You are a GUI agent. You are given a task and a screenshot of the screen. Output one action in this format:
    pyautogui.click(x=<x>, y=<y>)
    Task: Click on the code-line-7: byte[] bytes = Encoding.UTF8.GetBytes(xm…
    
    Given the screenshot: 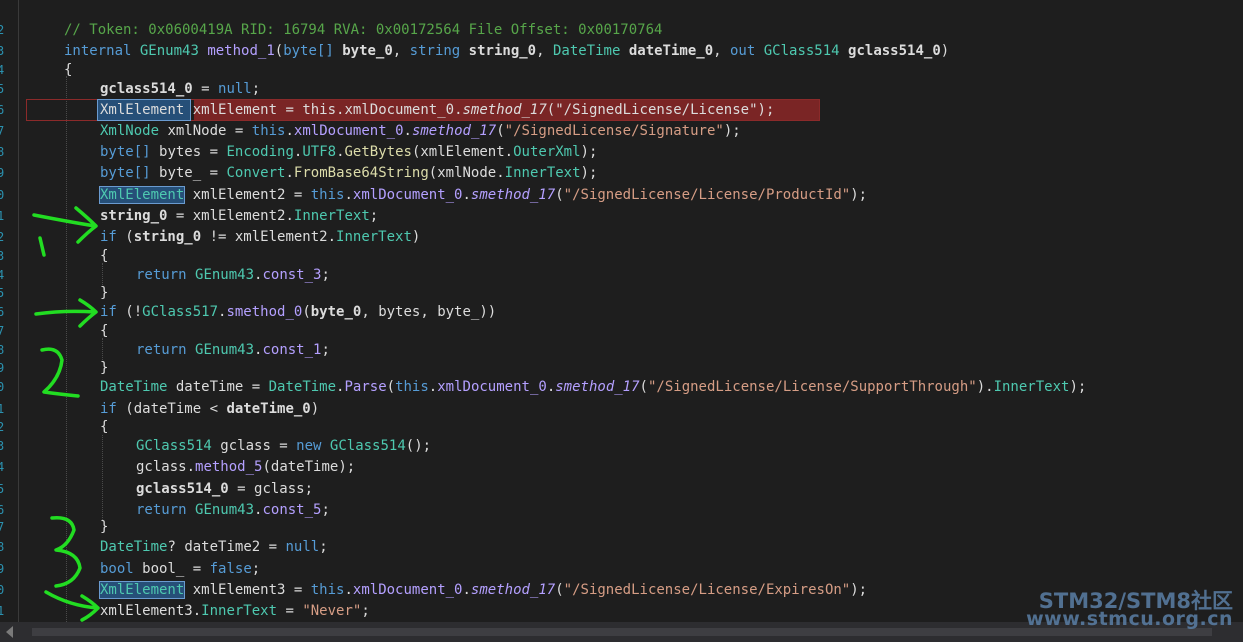 What is the action you would take?
    pyautogui.click(x=348, y=152)
    